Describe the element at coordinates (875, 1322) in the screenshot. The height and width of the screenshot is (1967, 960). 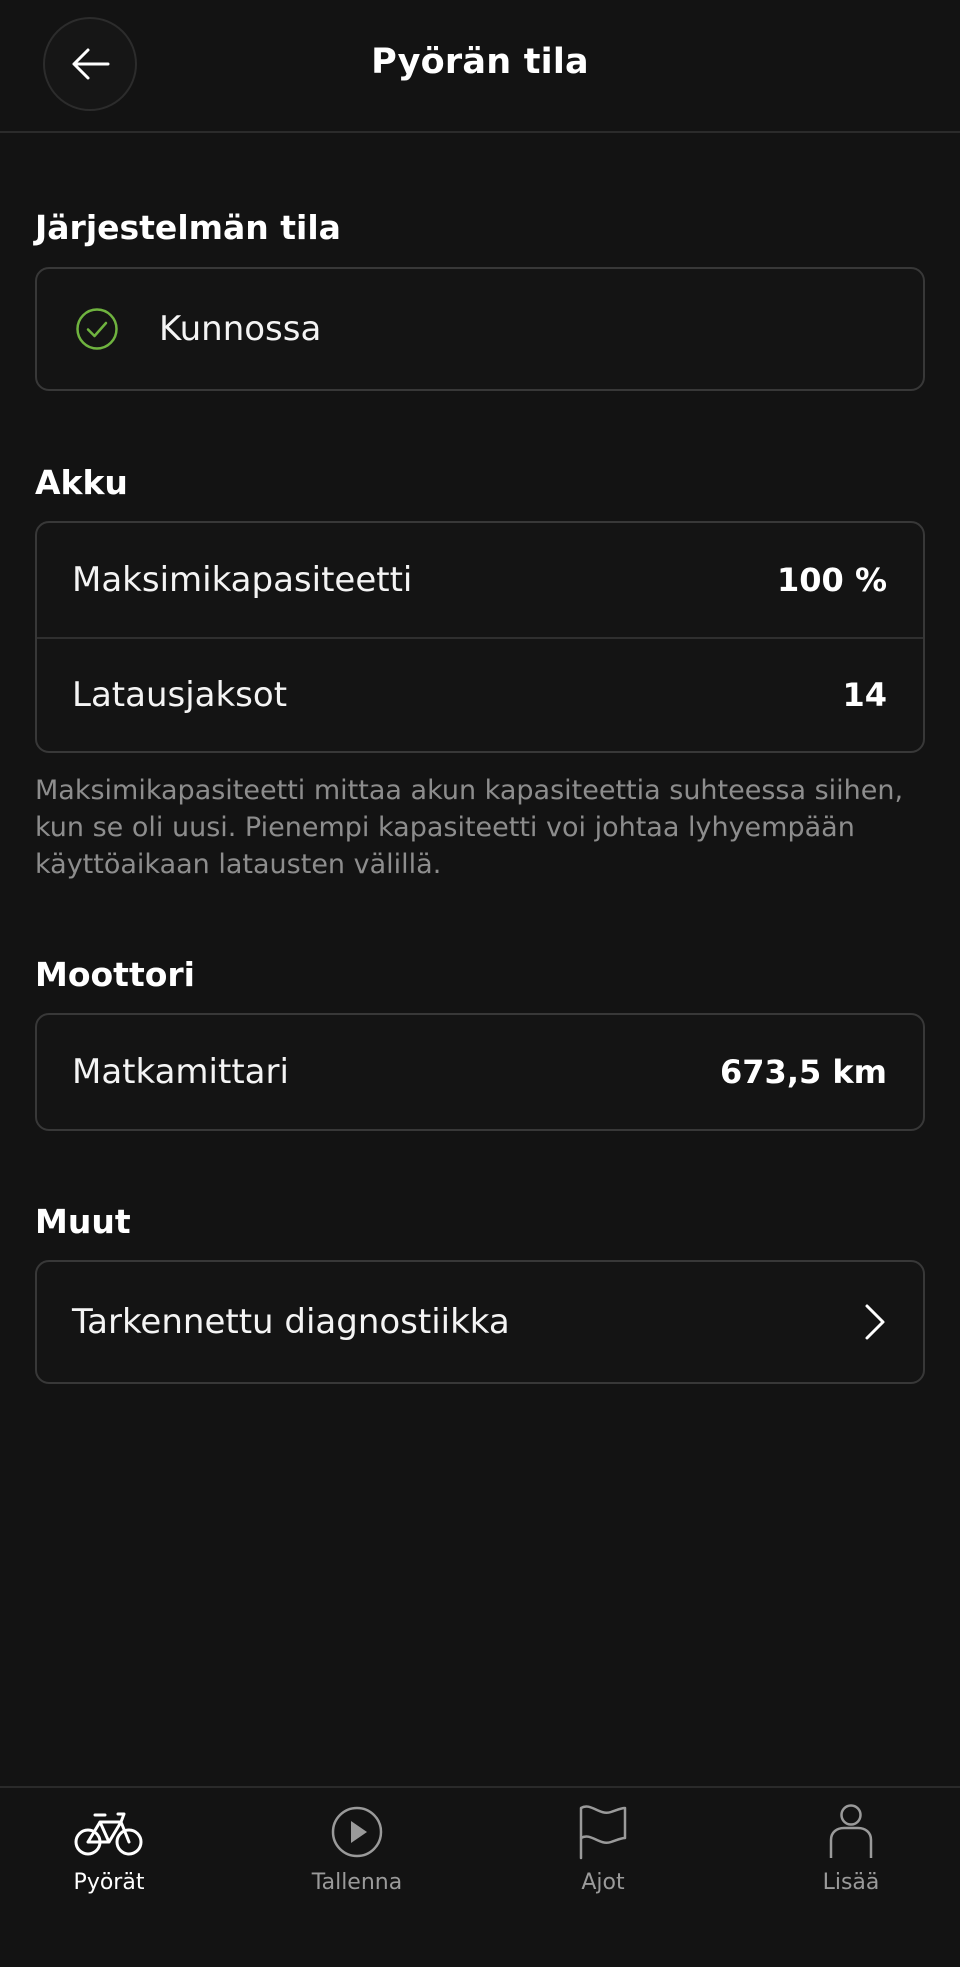
I see `chevron-right-icon` at that location.